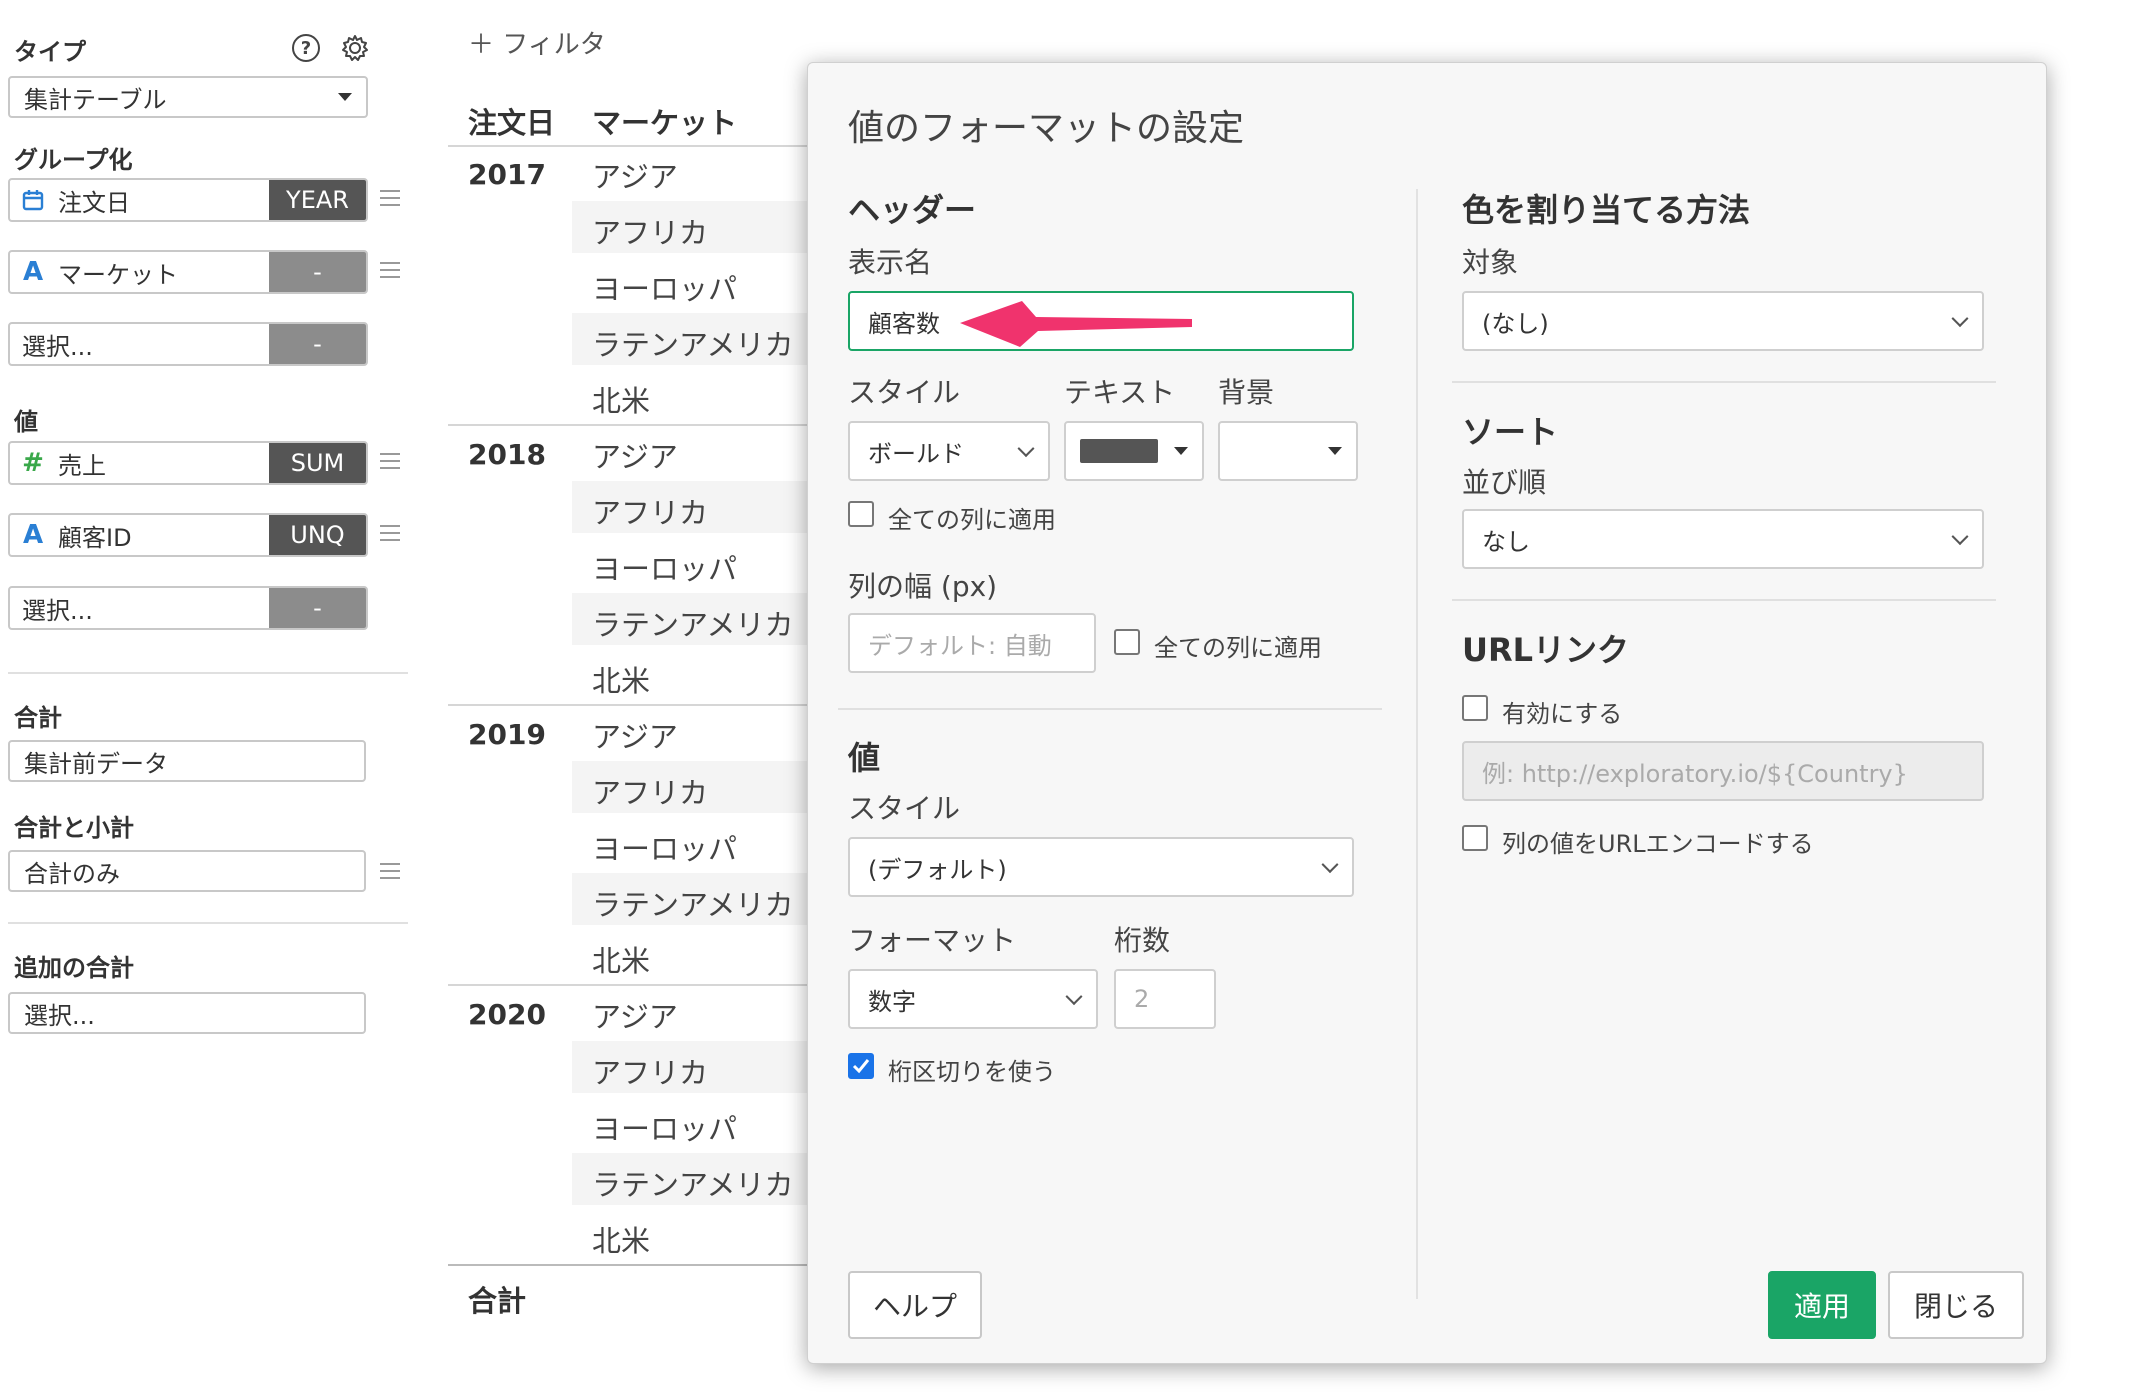  Describe the element at coordinates (1475, 708) in the screenshot. I see `enable-url-checkbox` at that location.